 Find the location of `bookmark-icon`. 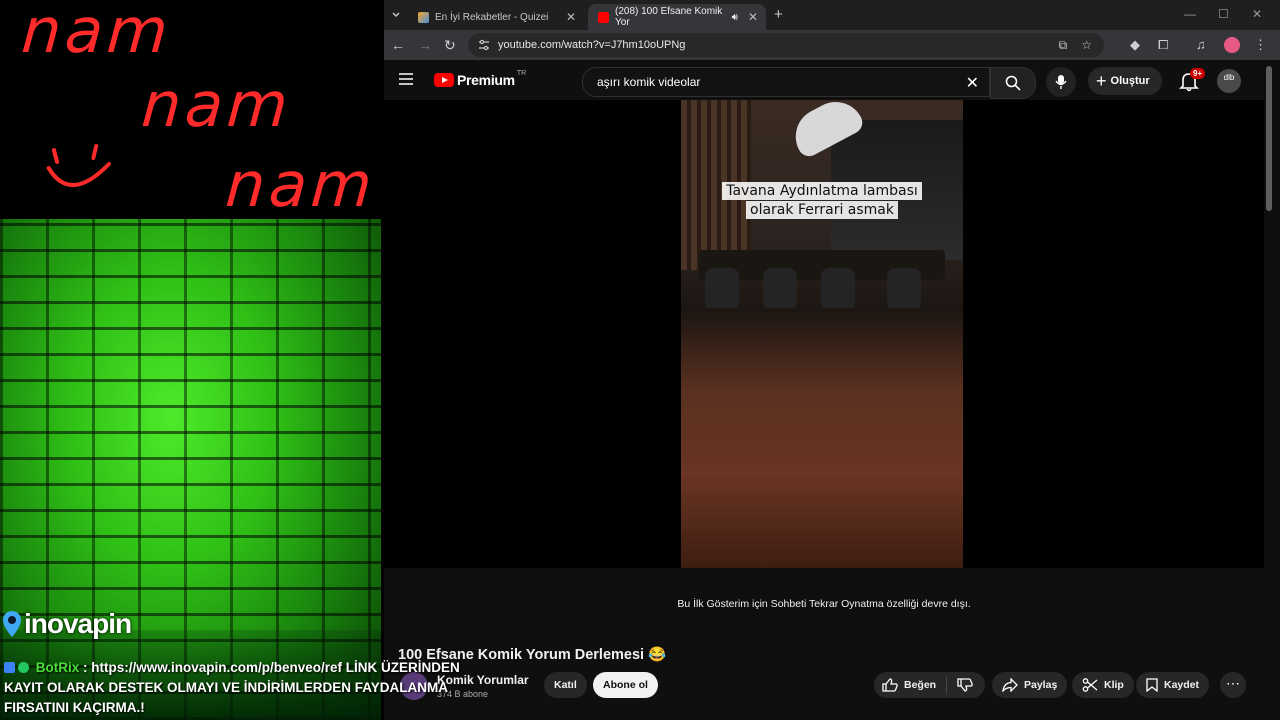

bookmark-icon is located at coordinates (1152, 685).